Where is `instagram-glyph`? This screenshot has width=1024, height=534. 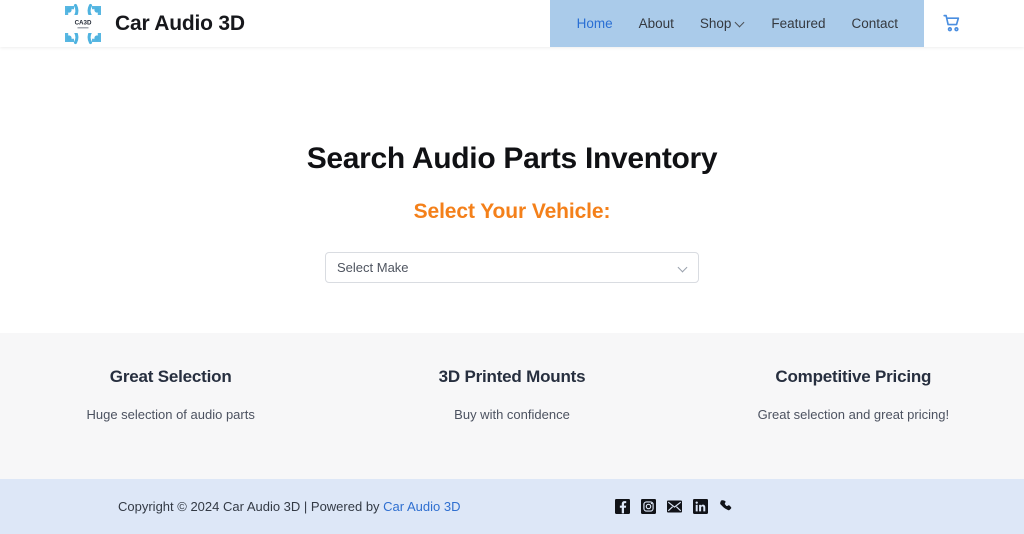
instagram-glyph is located at coordinates (648, 506).